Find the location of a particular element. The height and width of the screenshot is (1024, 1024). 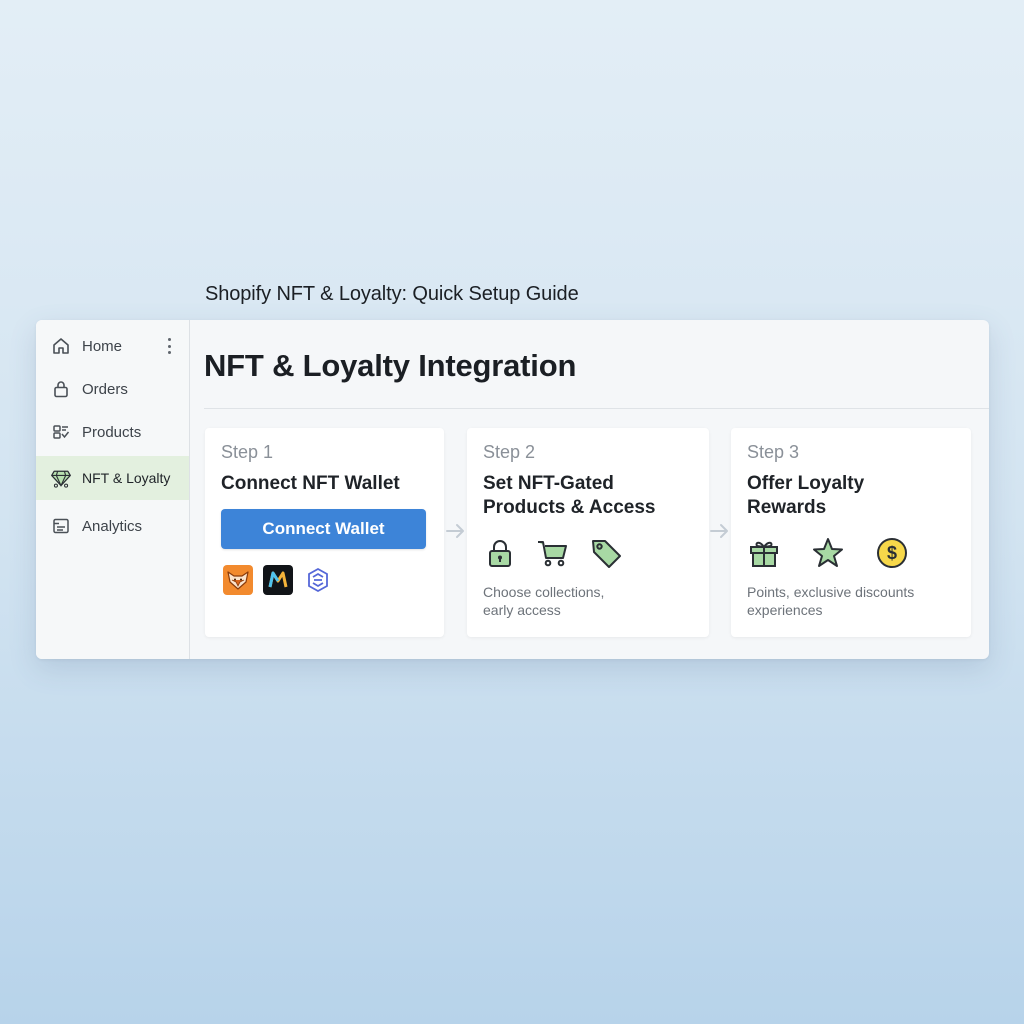

step-title: Connect NFT Wallet is located at coordinates (310, 483).